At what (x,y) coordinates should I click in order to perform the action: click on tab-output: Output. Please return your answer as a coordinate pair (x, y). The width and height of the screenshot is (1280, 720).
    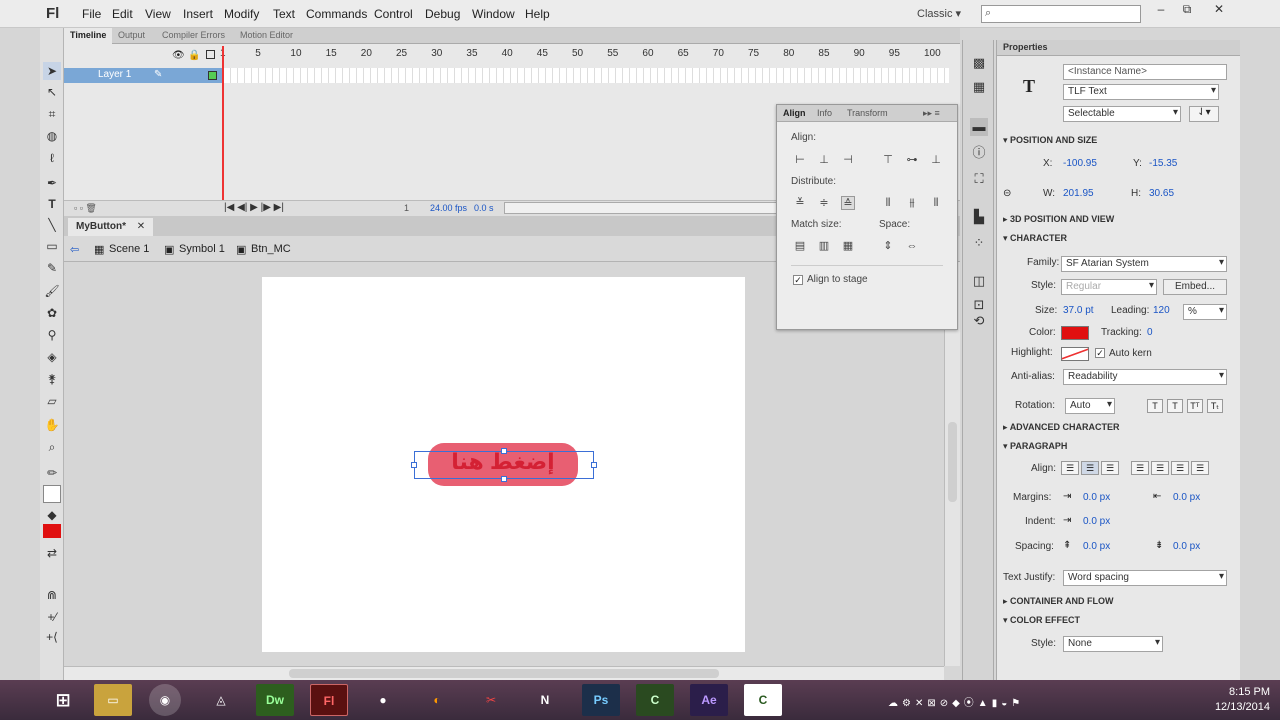
    Looking at the image, I should click on (131, 36).